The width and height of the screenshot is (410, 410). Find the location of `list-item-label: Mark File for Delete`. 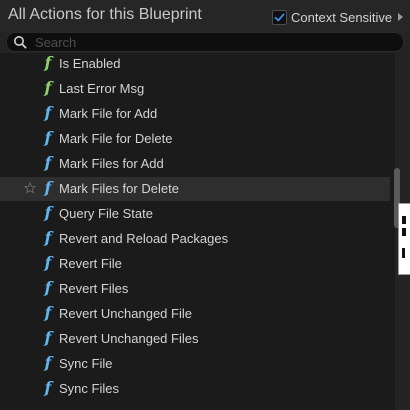

list-item-label: Mark File for Delete is located at coordinates (116, 138).